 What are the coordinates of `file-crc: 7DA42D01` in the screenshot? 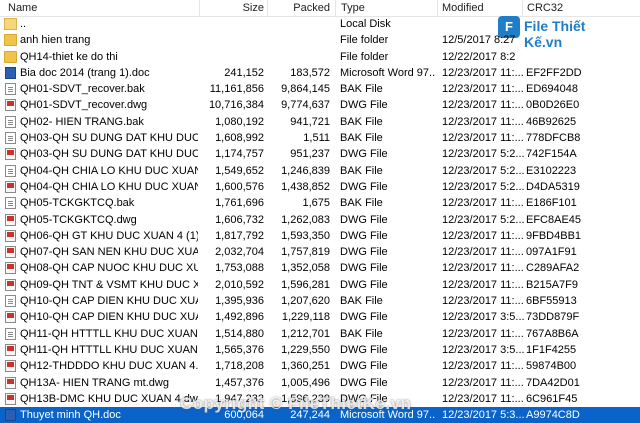 It's located at (553, 382).